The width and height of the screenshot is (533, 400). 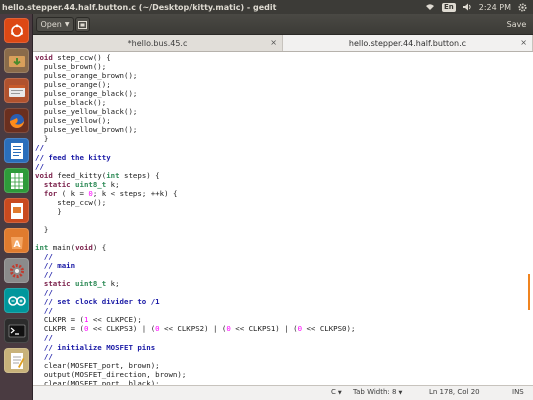 What do you see at coordinates (476, 7) in the screenshot?
I see `system-tray: En 2:24 PM` at bounding box center [476, 7].